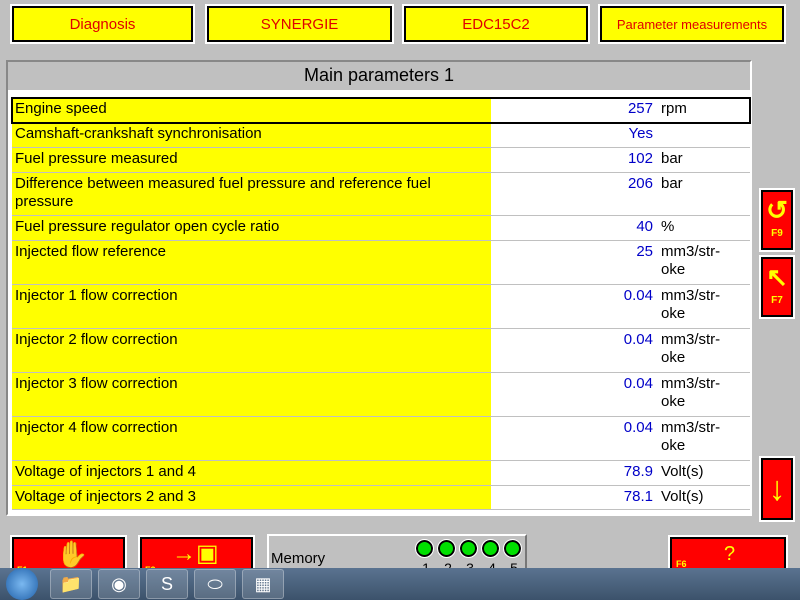  Describe the element at coordinates (251, 306) in the screenshot. I see `parameter-label: Injector 1 flow correction` at that location.